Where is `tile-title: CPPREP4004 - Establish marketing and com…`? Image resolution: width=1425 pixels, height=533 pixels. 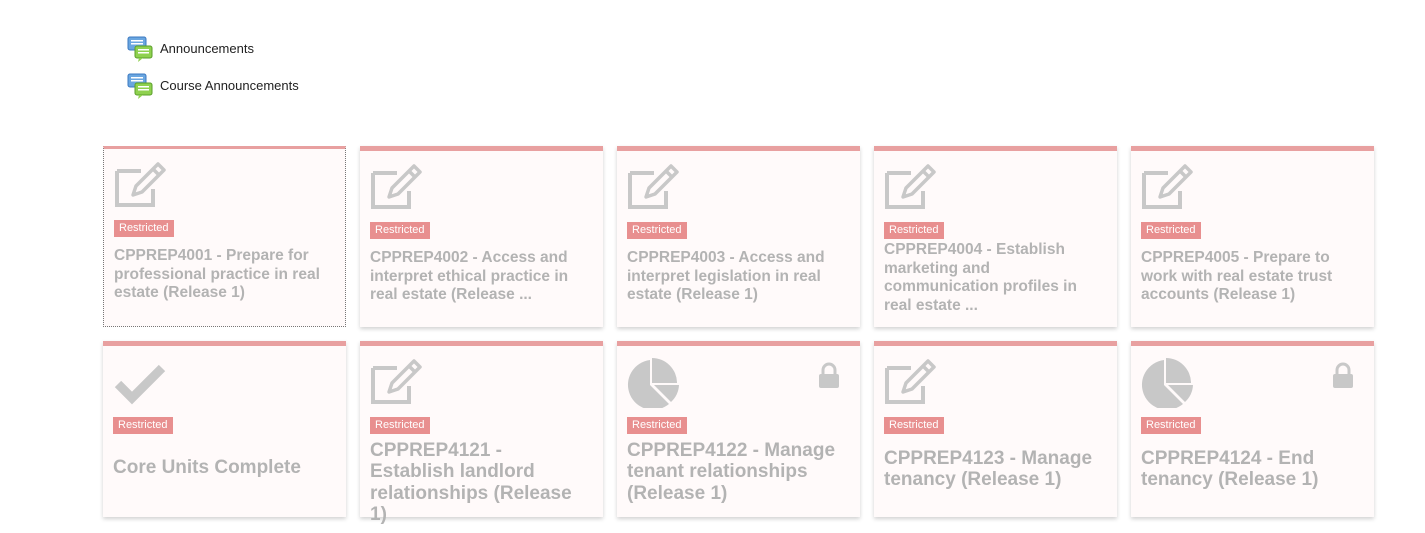 tile-title: CPPREP4004 - Establish marketing and com… is located at coordinates (994, 278).